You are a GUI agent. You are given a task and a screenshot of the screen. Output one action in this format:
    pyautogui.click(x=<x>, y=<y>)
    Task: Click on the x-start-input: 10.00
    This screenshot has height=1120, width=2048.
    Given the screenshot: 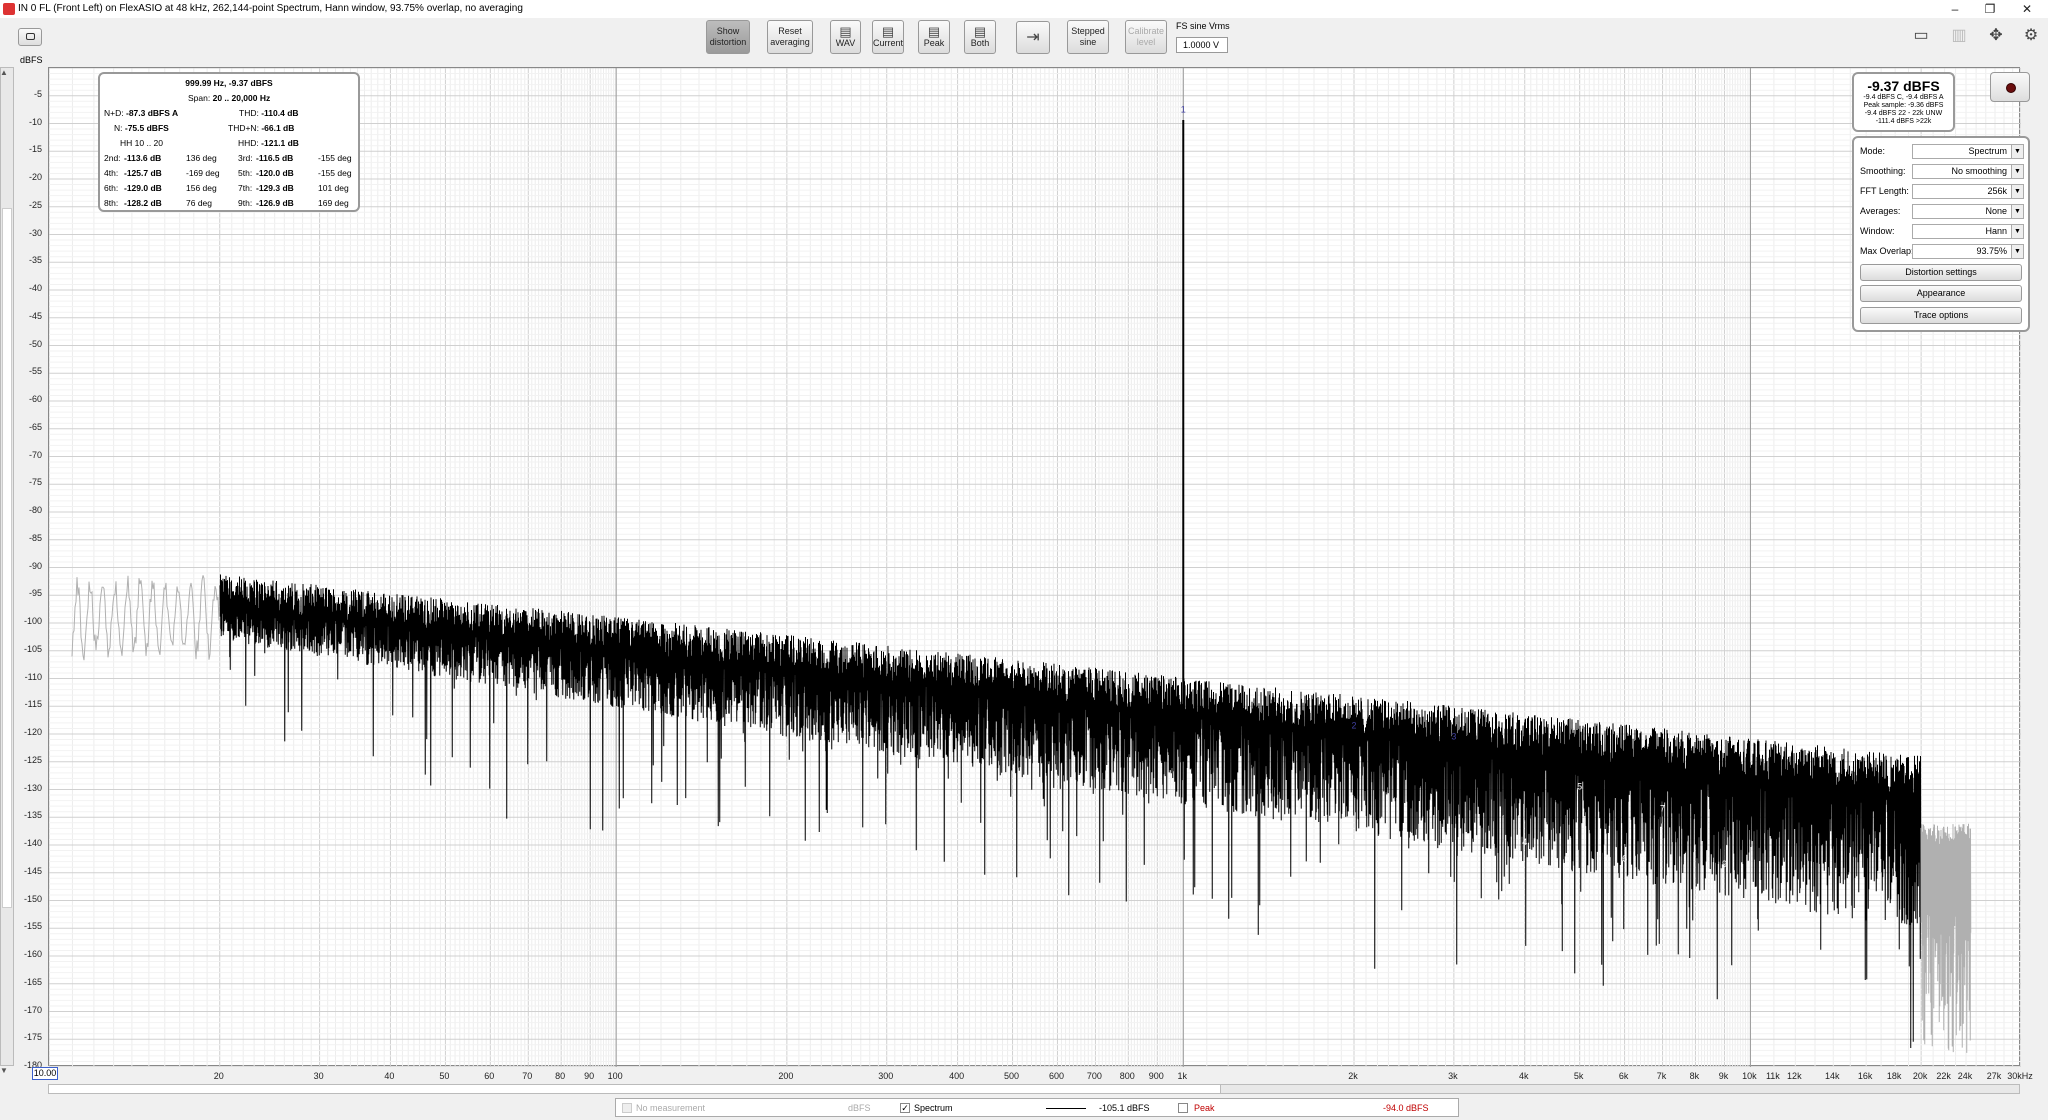 What is the action you would take?
    pyautogui.click(x=45, y=1073)
    